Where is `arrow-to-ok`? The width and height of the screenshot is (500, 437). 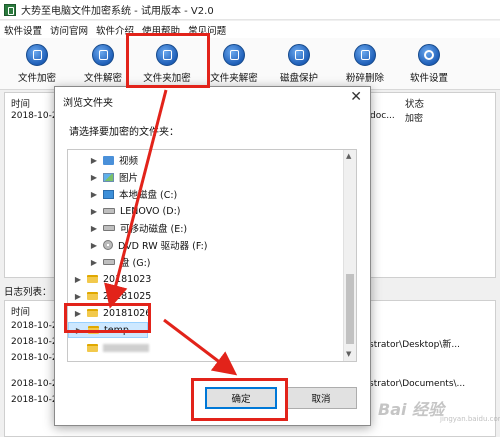
arrow-to-ok is located at coordinates (200, 347).